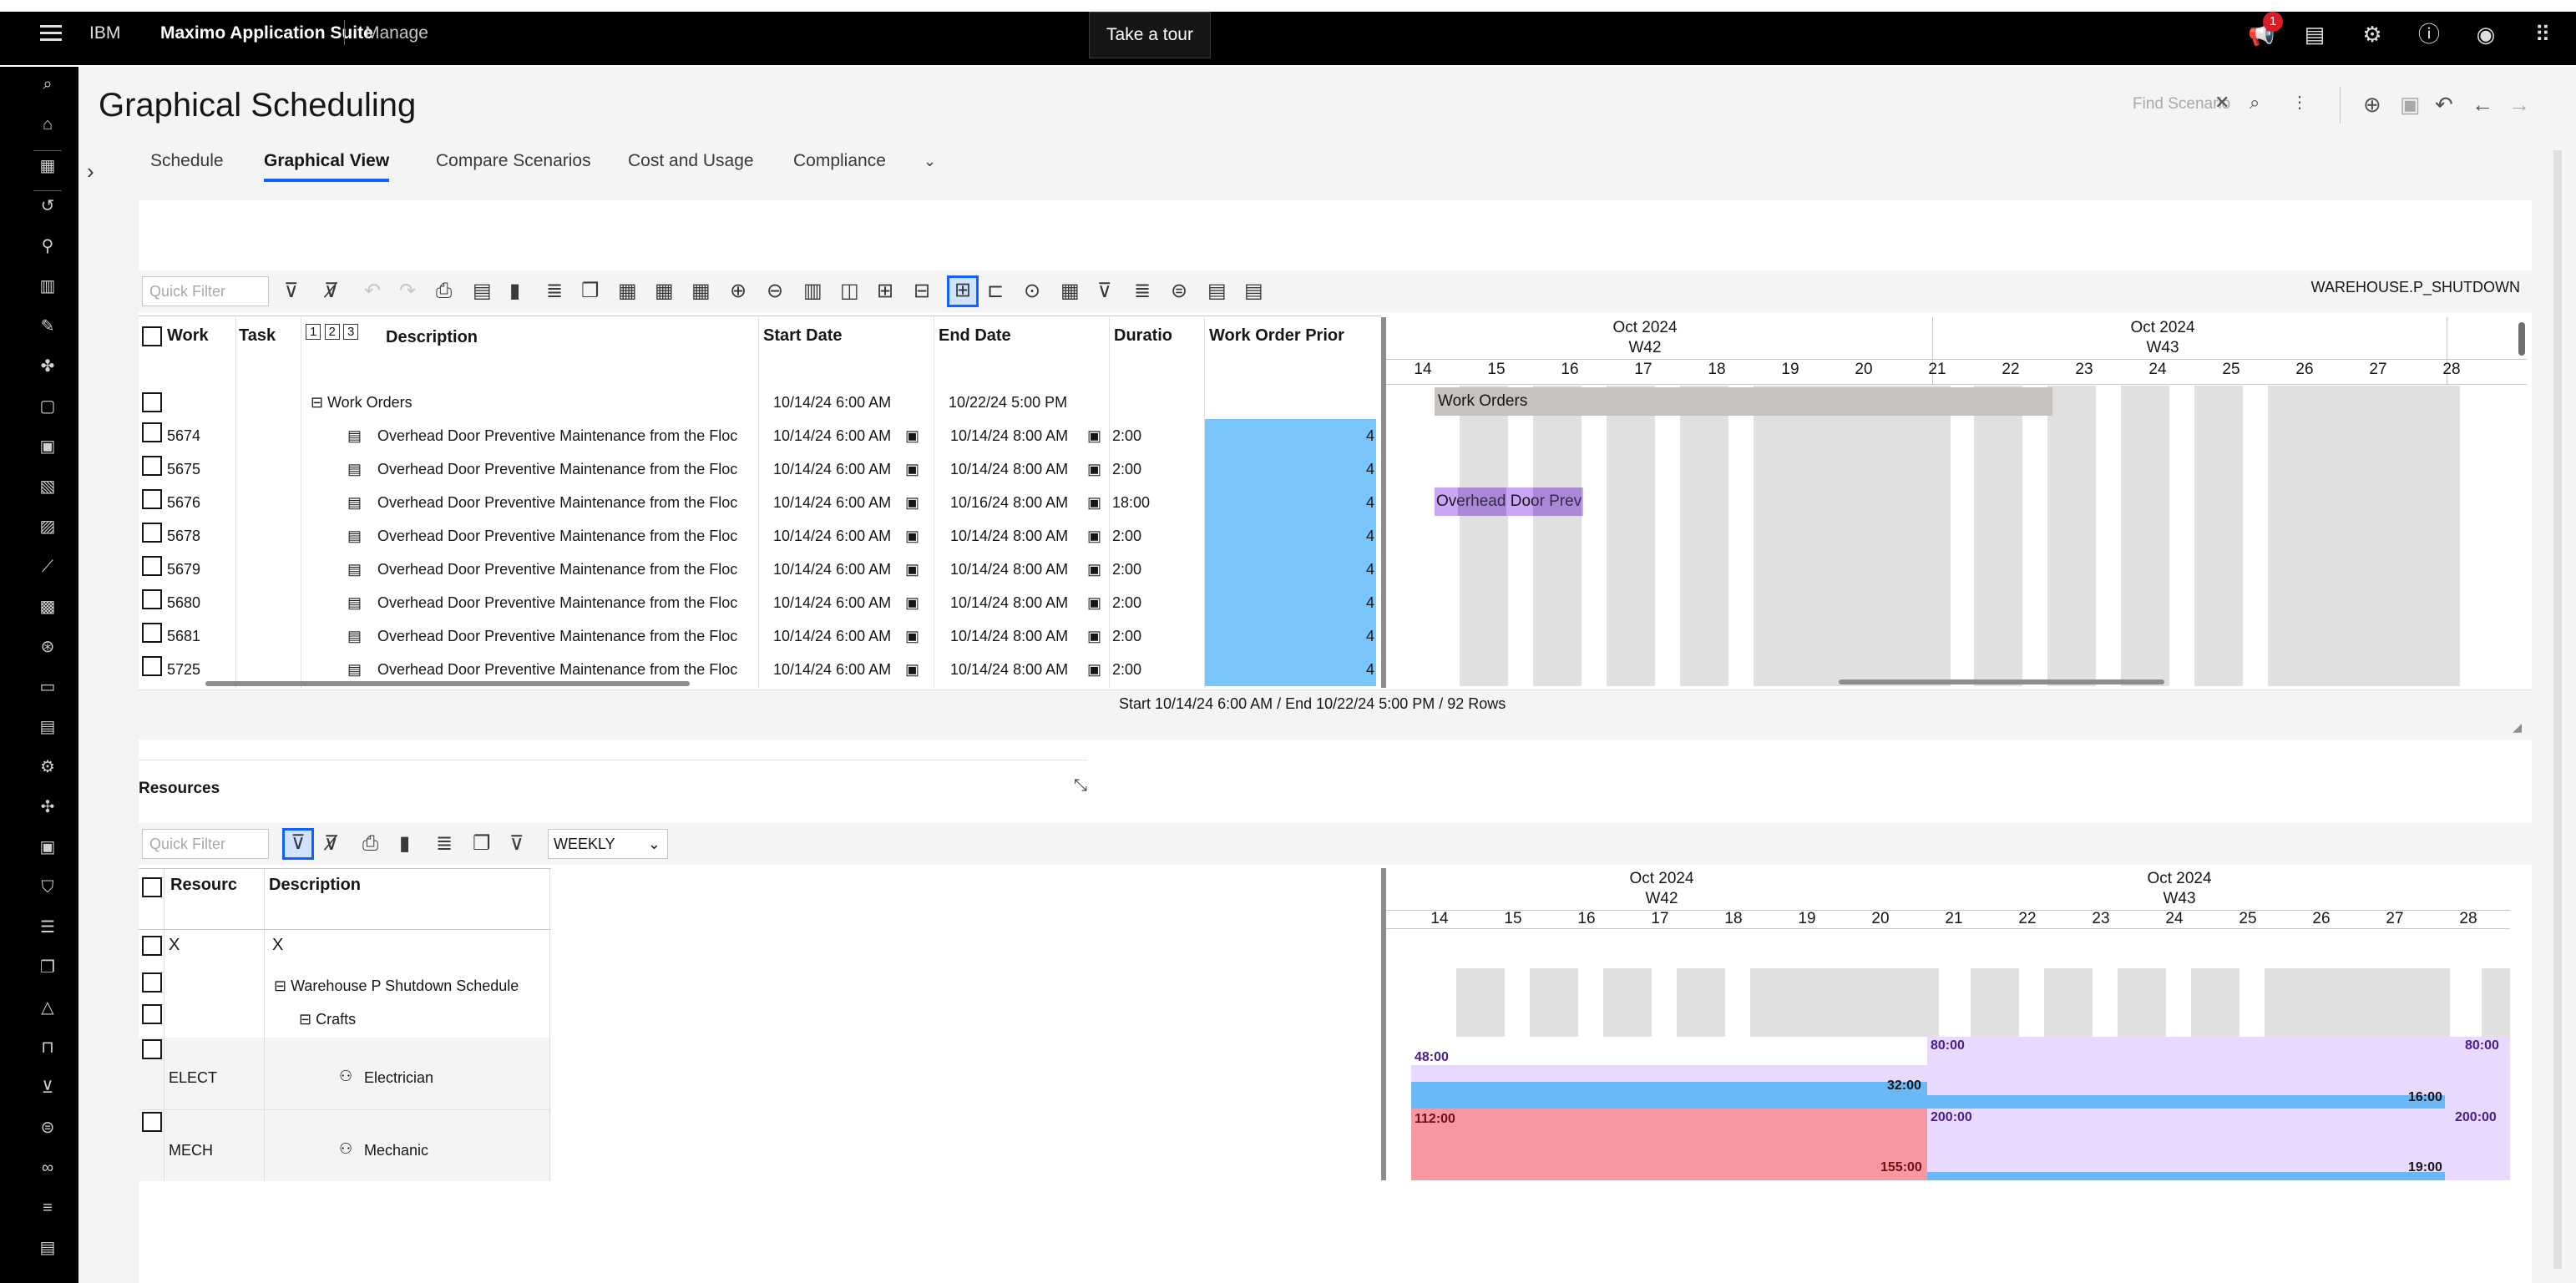 This screenshot has width=2576, height=1283. Describe the element at coordinates (332, 332) in the screenshot. I see `level-2-button: 2` at that location.